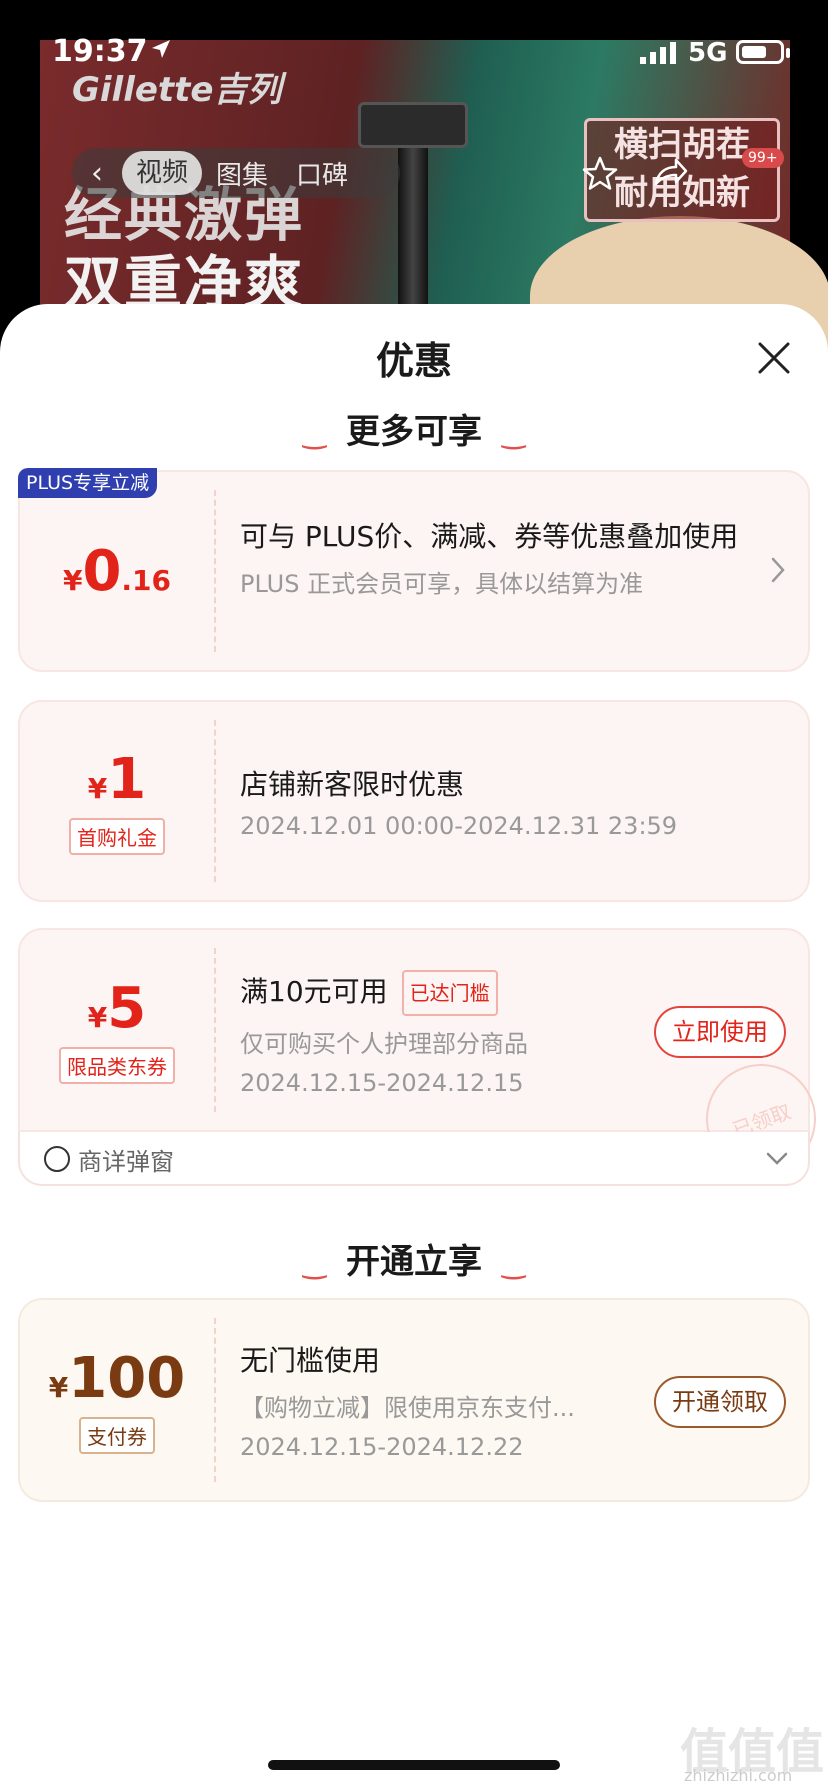  What do you see at coordinates (57, 1159) in the screenshot?
I see `store-icon` at bounding box center [57, 1159].